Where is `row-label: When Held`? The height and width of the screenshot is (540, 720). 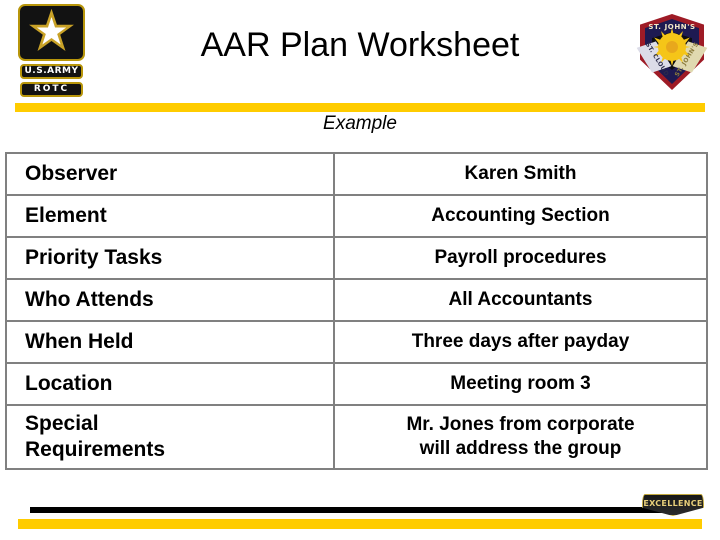 row-label: When Held is located at coordinates (170, 342).